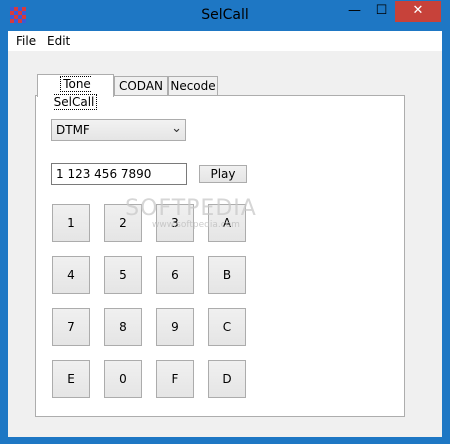 The height and width of the screenshot is (444, 450). What do you see at coordinates (225, 41) in the screenshot?
I see `menu-bar: File Edit` at bounding box center [225, 41].